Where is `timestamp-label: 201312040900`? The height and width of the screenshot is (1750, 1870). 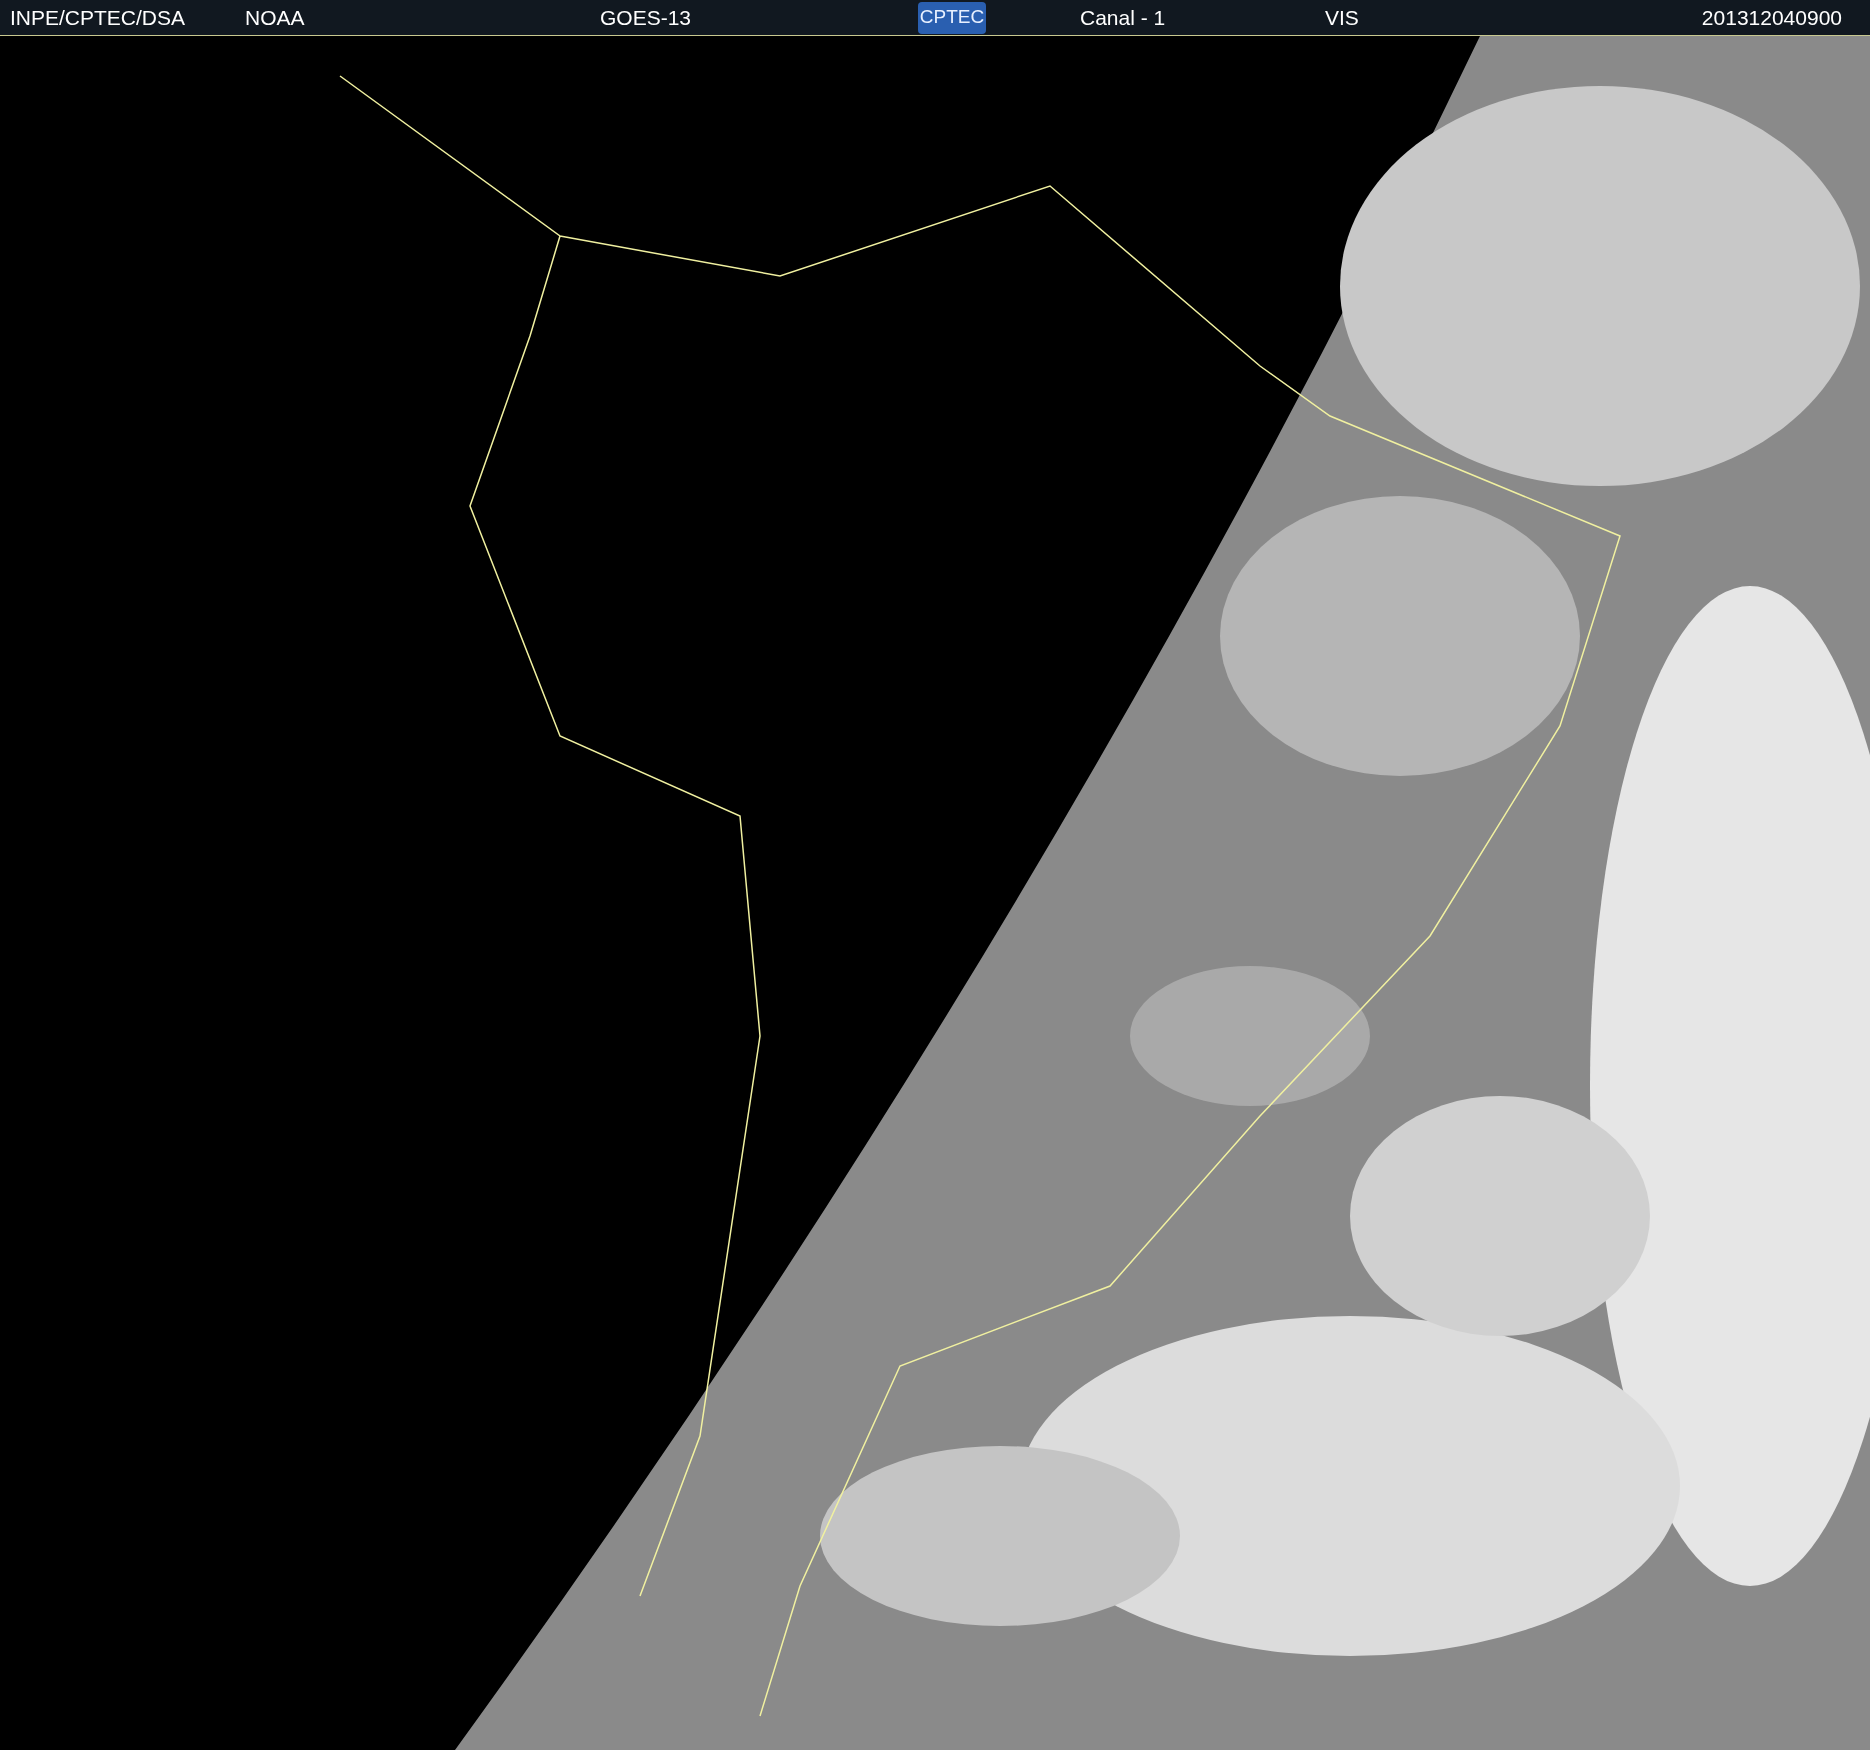
timestamp-label: 201312040900 is located at coordinates (1771, 17).